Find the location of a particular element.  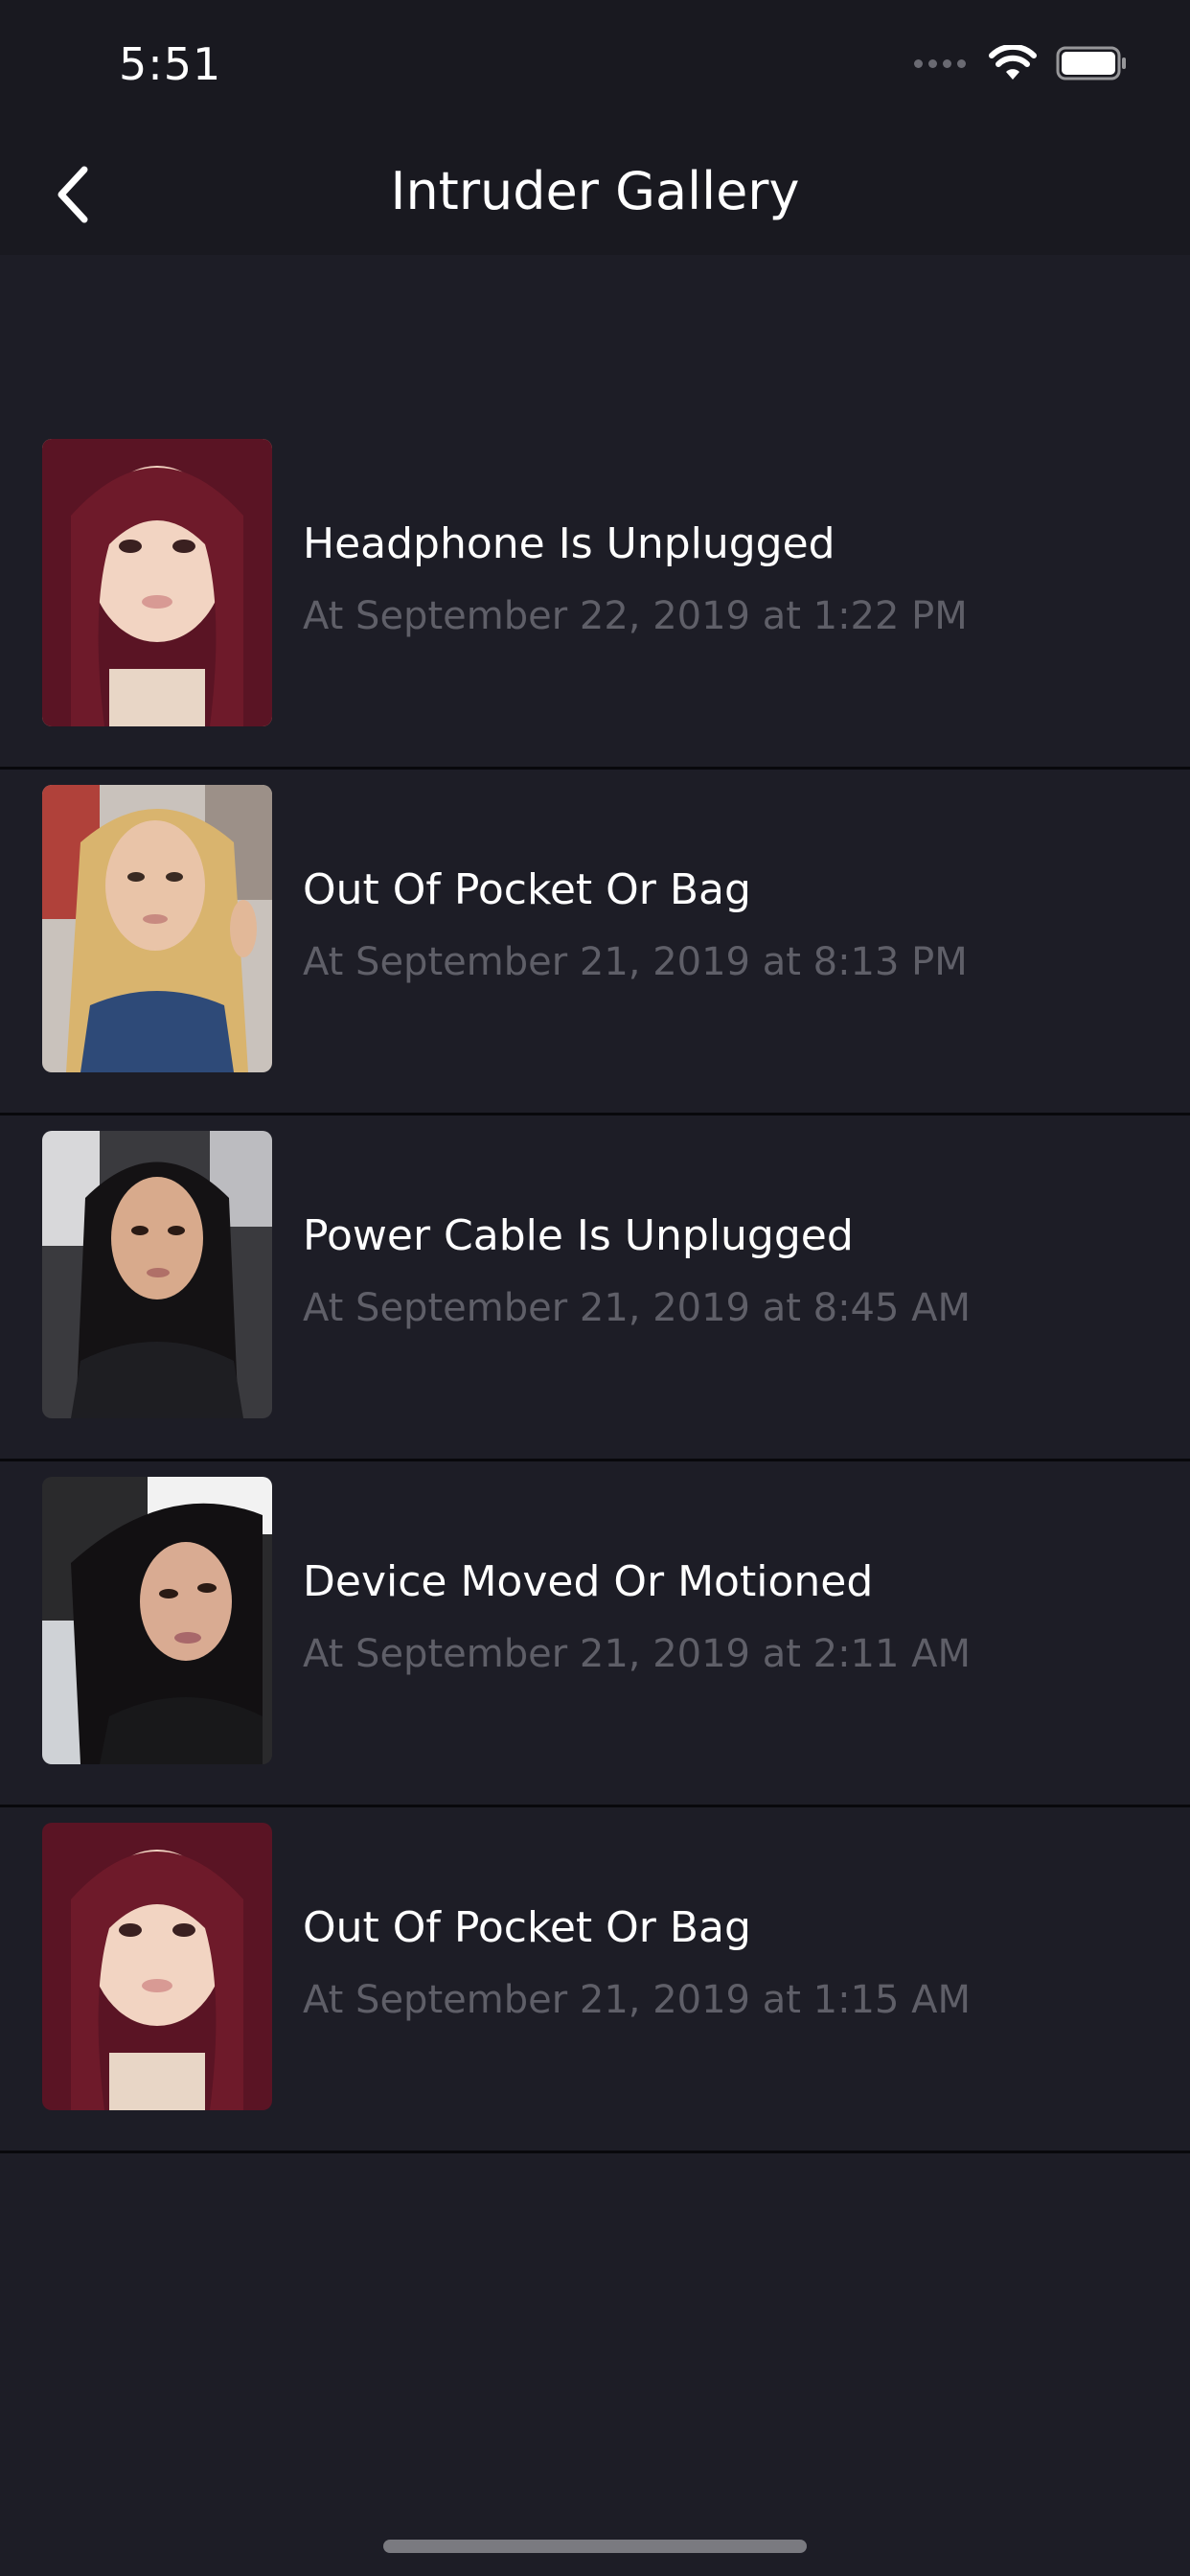

item-title: Device Moved Or Motioned is located at coordinates (589, 1581).